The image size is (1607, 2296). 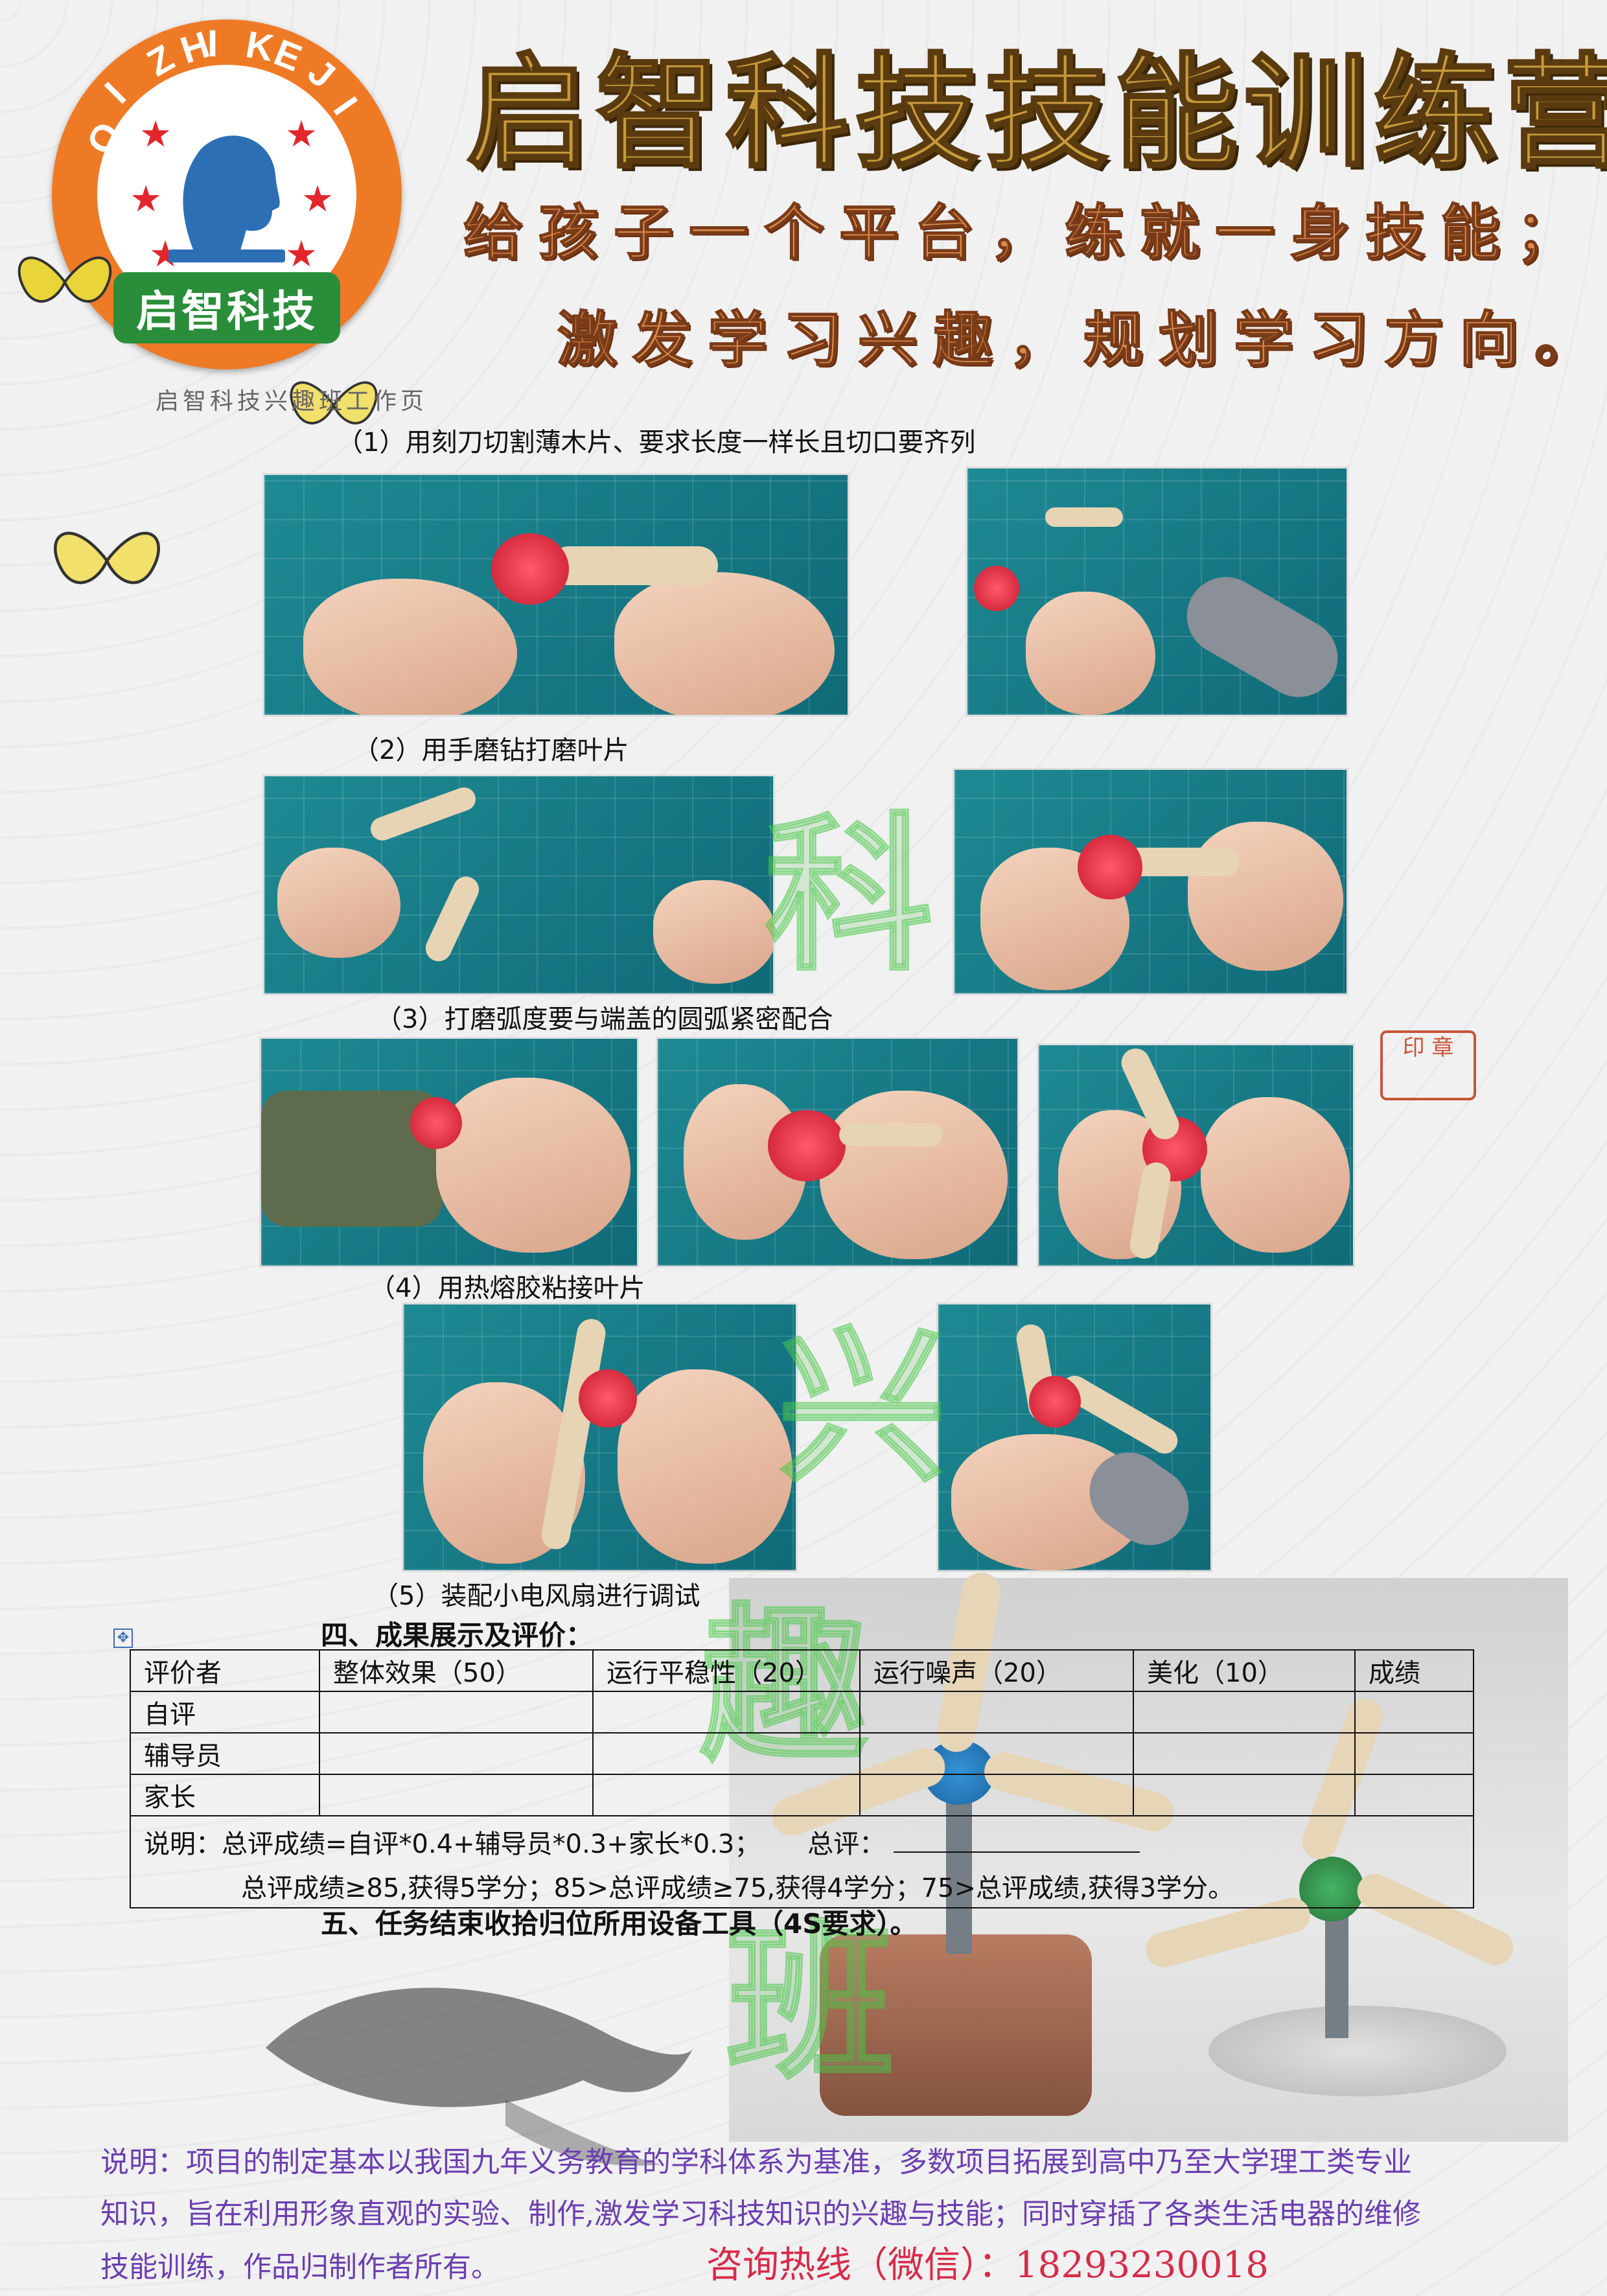 I want to click on watermark-char: 科, so click(x=849, y=895).